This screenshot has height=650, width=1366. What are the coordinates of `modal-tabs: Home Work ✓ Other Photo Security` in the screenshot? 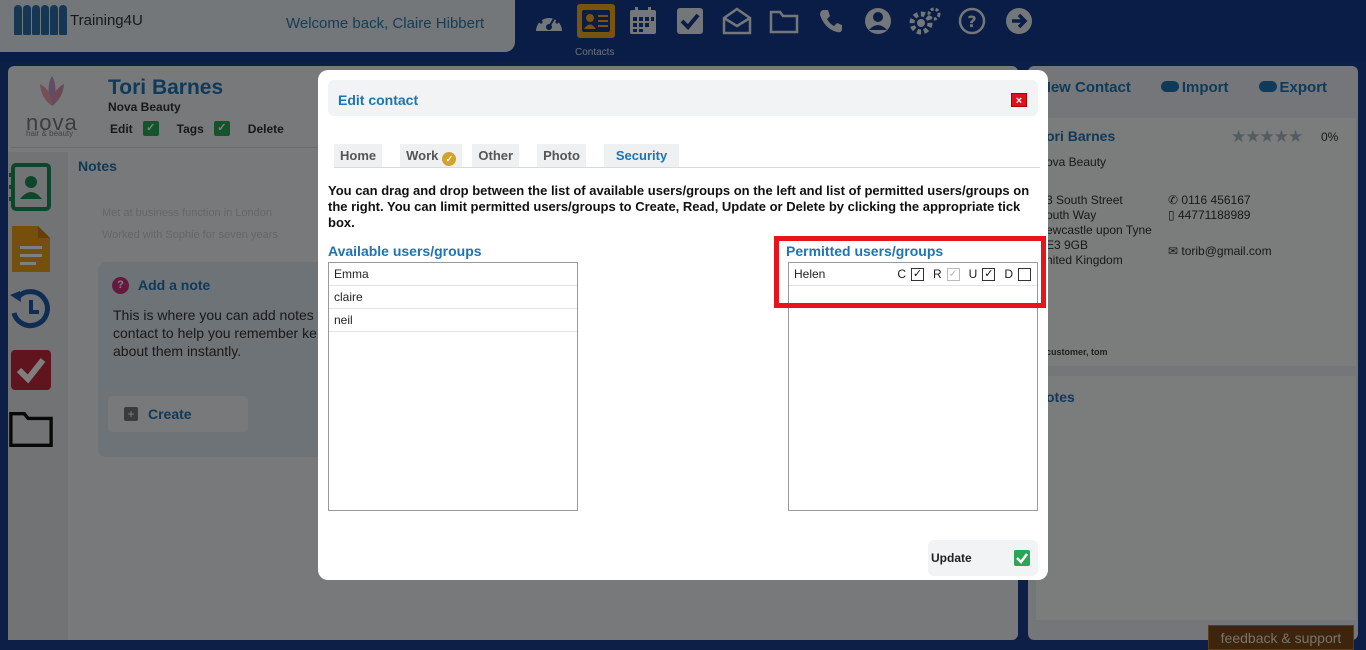 It's located at (507, 156).